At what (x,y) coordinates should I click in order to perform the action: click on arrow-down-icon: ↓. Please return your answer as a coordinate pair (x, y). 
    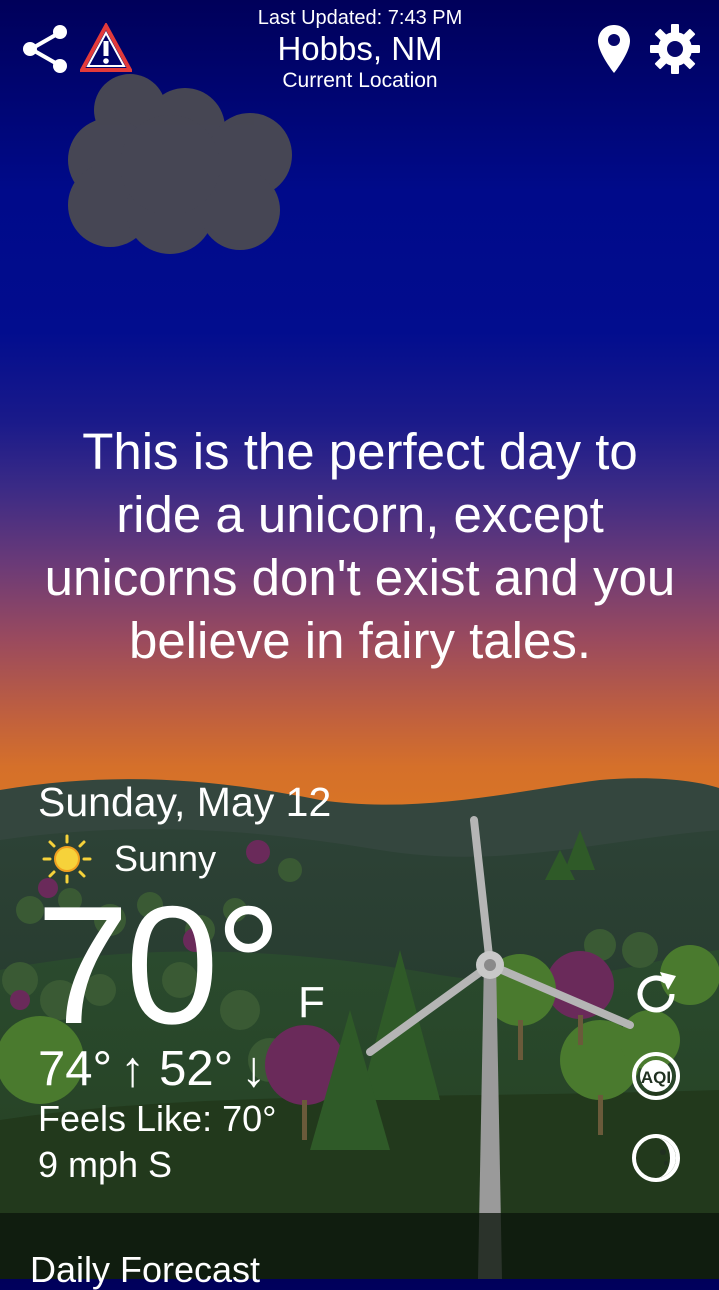
    Looking at the image, I should click on (254, 1069).